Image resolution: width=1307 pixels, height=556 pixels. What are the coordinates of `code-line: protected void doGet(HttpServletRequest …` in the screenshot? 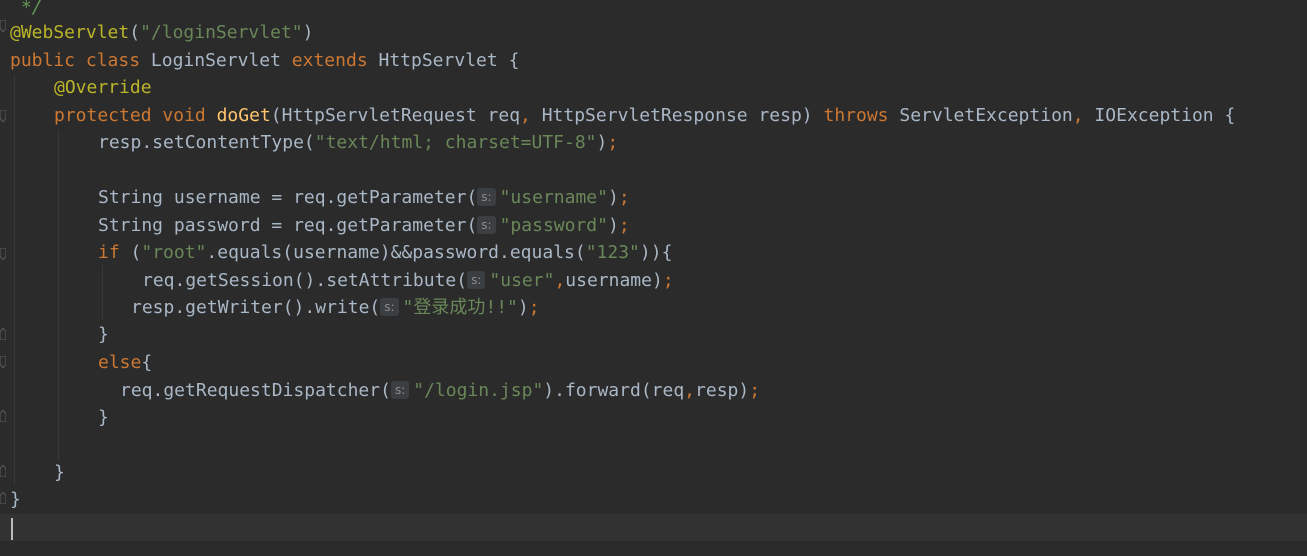 It's located at (644, 115).